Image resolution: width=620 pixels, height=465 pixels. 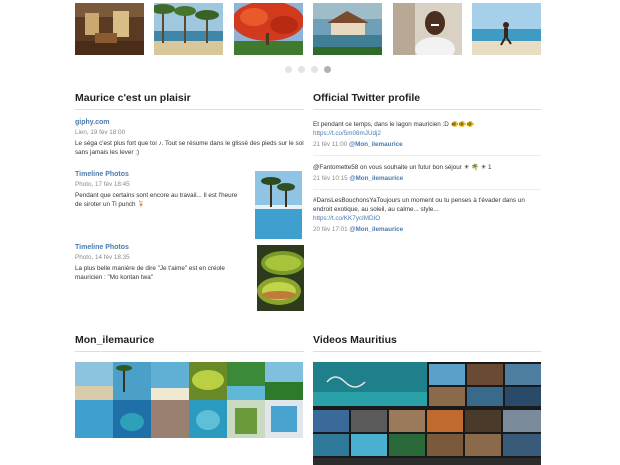 I want to click on tweet-time: 20 fév 17:01, so click(x=330, y=229).